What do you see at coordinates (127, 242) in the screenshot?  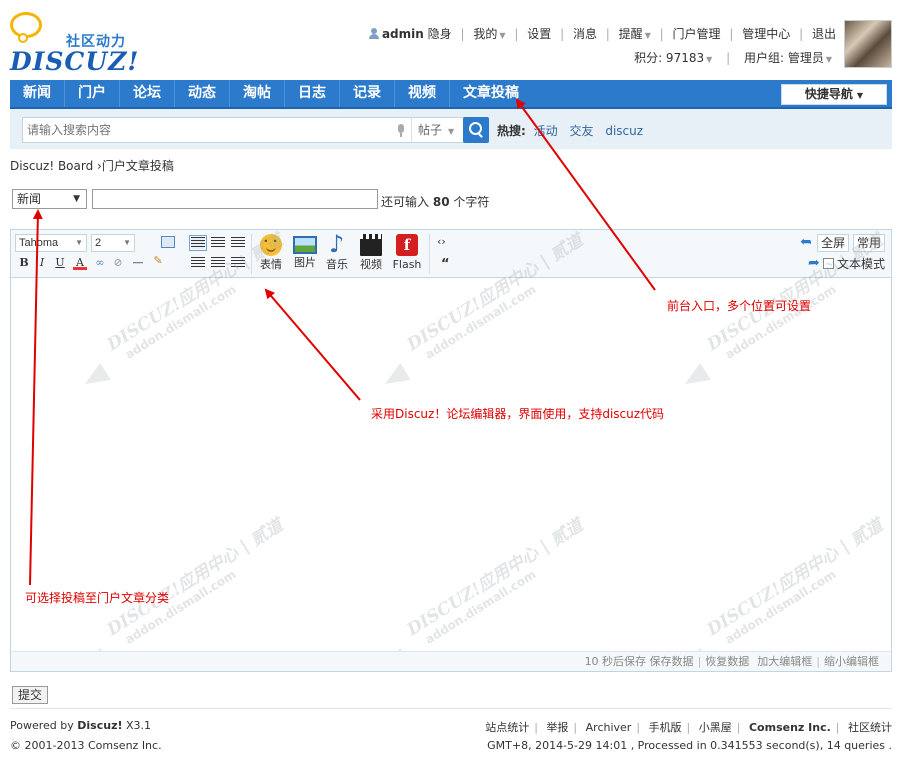 I see `dropdown-arrow-icon: ▼` at bounding box center [127, 242].